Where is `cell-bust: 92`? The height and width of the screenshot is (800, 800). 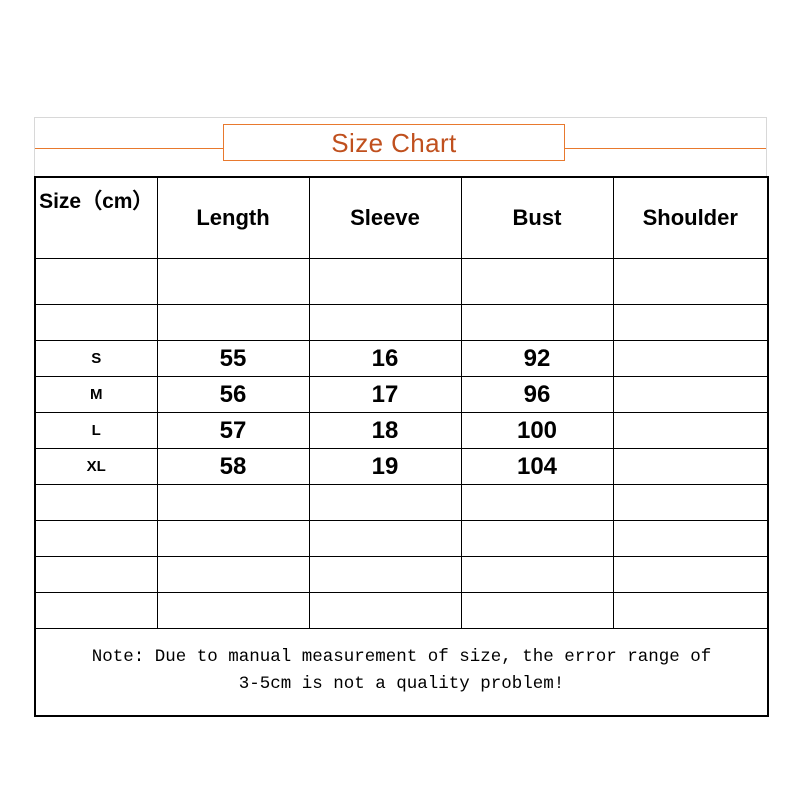
cell-bust: 92 is located at coordinates (537, 358).